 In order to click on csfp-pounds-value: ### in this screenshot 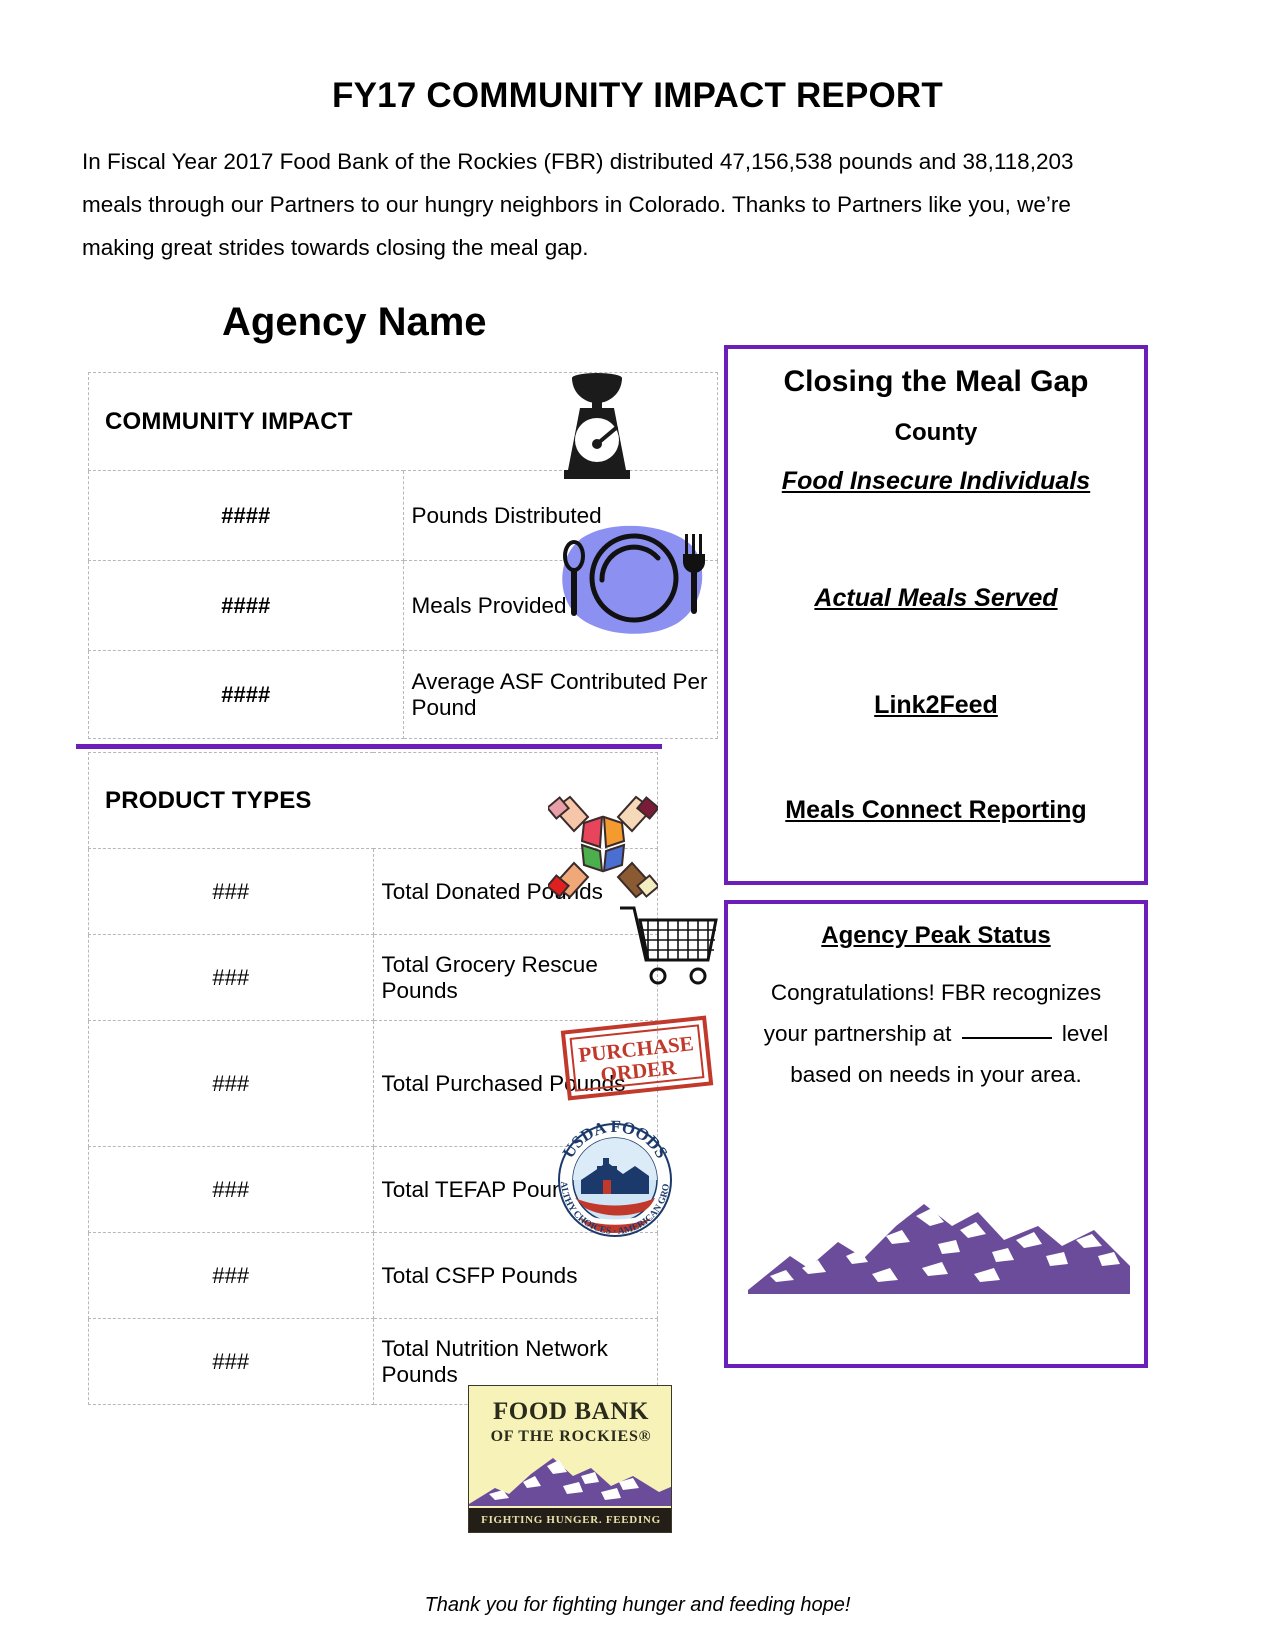, I will do `click(231, 1275)`.